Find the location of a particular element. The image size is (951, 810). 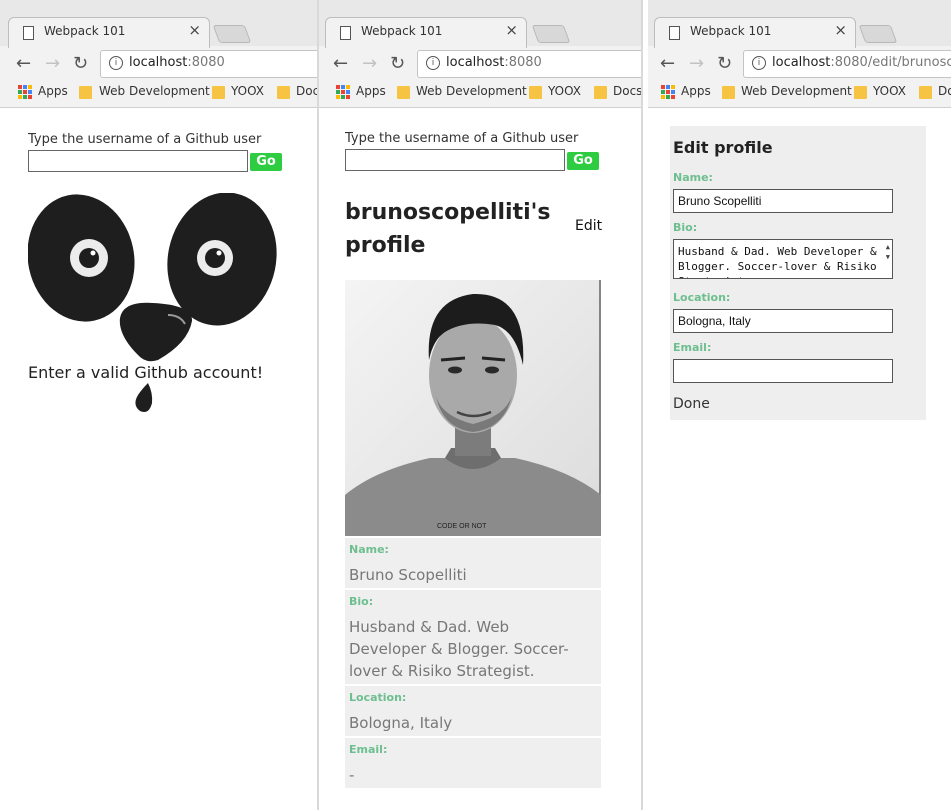

location-field: Location: Bologna, Italy is located at coordinates (473, 711).